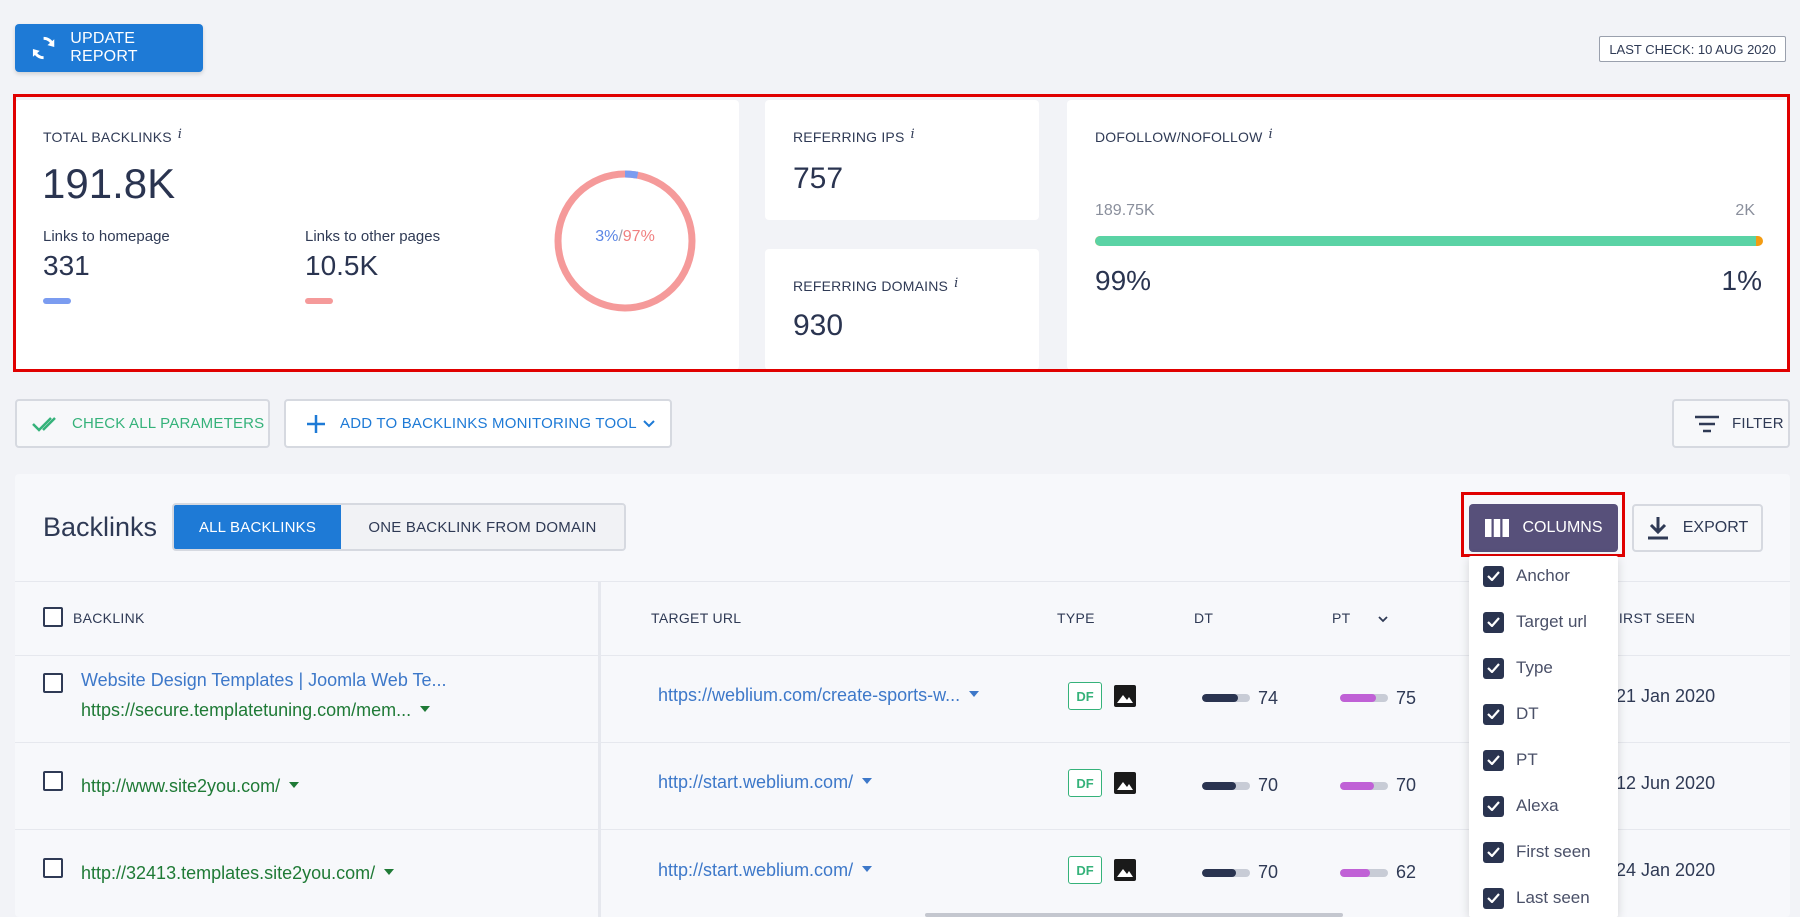 Image resolution: width=1800 pixels, height=917 pixels. What do you see at coordinates (257, 527) in the screenshot?
I see `tab-all-backlinks: ALL BACKLINKS` at bounding box center [257, 527].